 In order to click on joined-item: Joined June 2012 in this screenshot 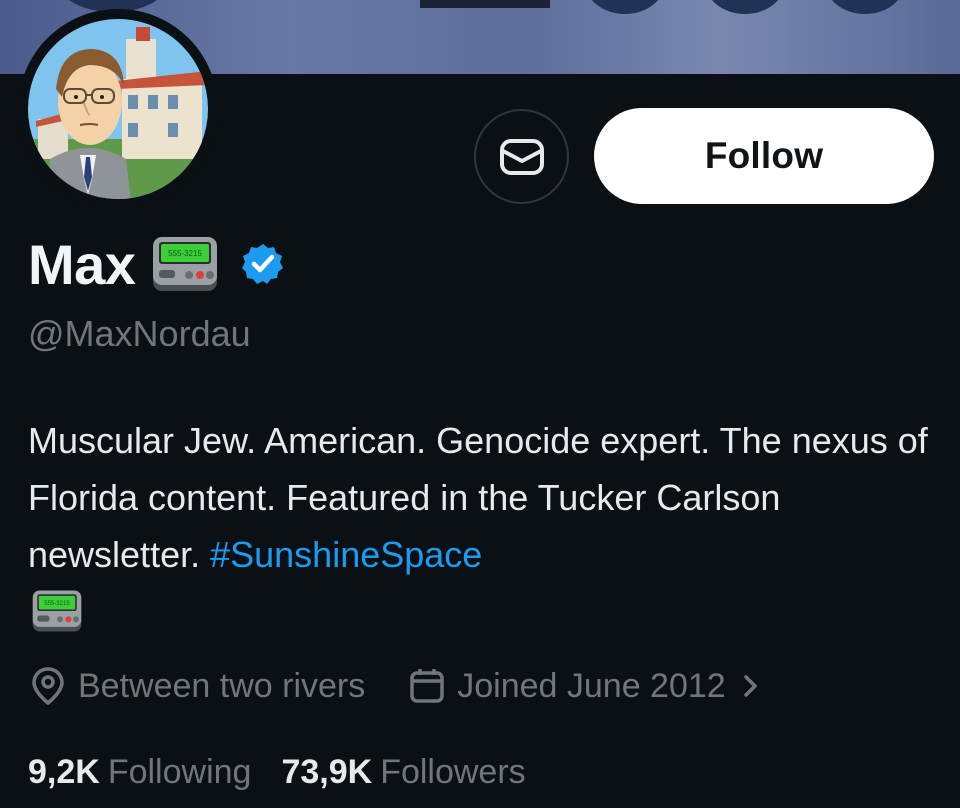, I will do `click(592, 686)`.